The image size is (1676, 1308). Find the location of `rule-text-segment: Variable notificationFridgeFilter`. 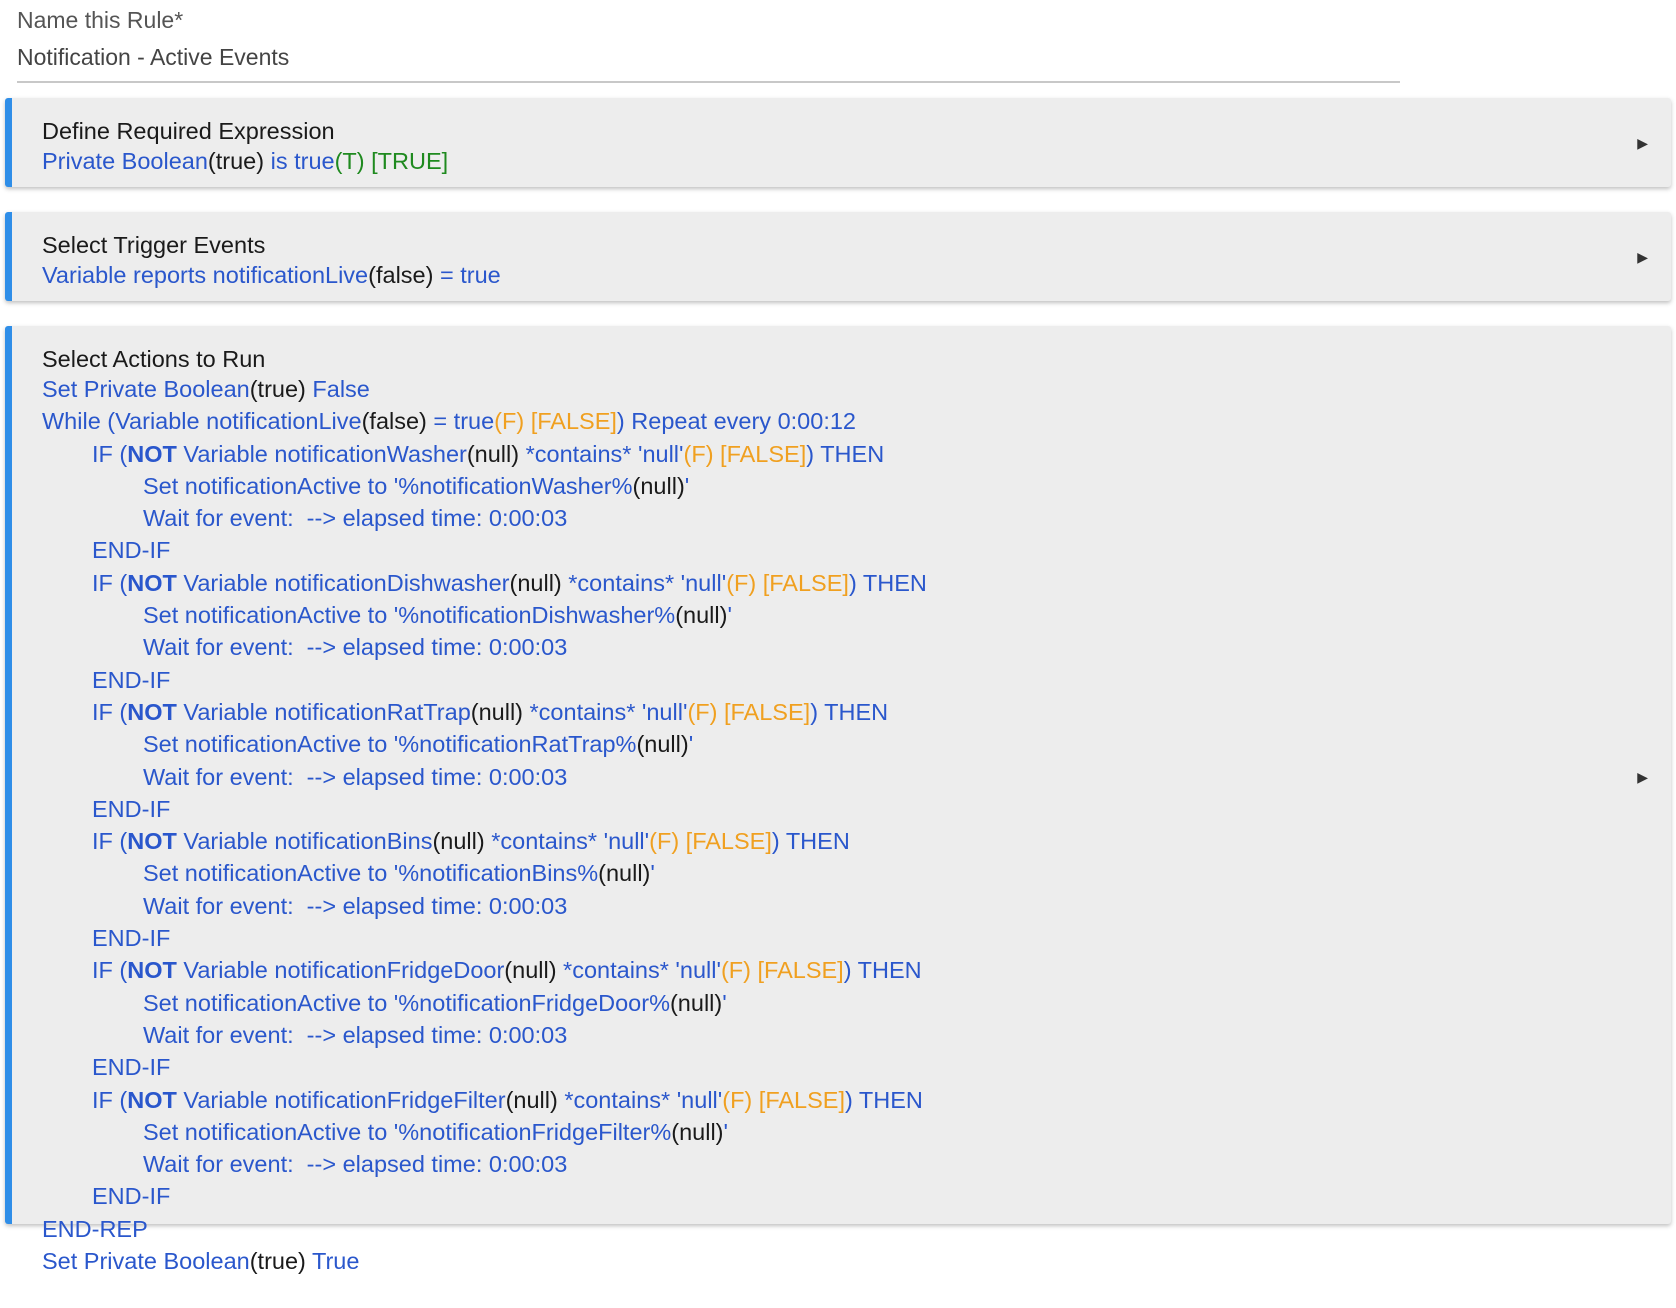

rule-text-segment: Variable notificationFridgeFilter is located at coordinates (341, 1099).